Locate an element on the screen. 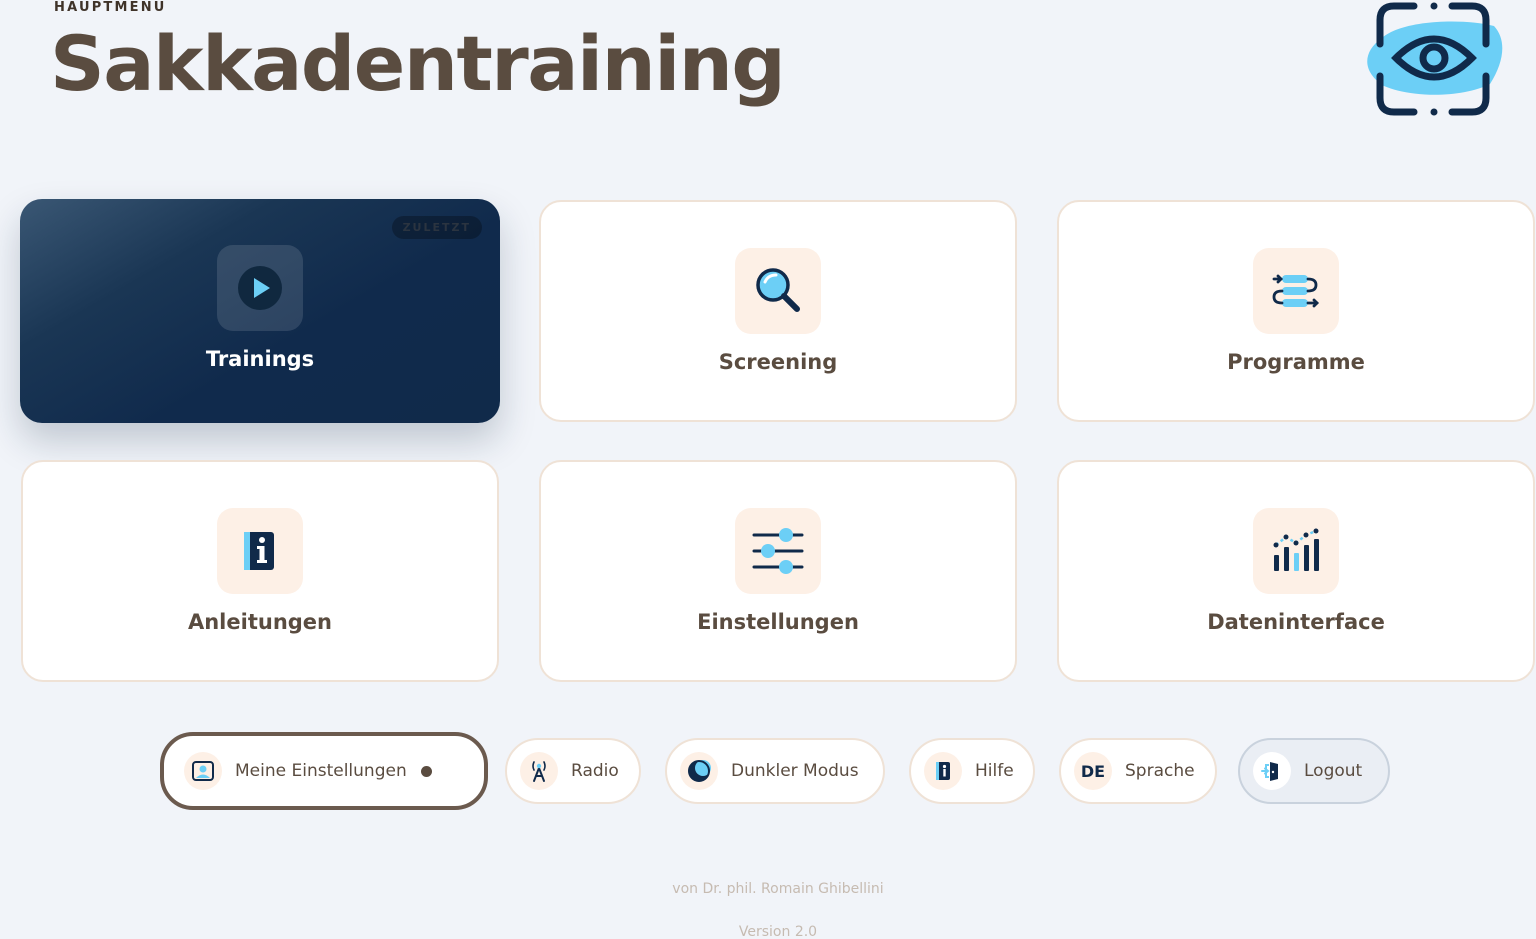 The height and width of the screenshot is (939, 1536). pill-label: Radio is located at coordinates (595, 771).